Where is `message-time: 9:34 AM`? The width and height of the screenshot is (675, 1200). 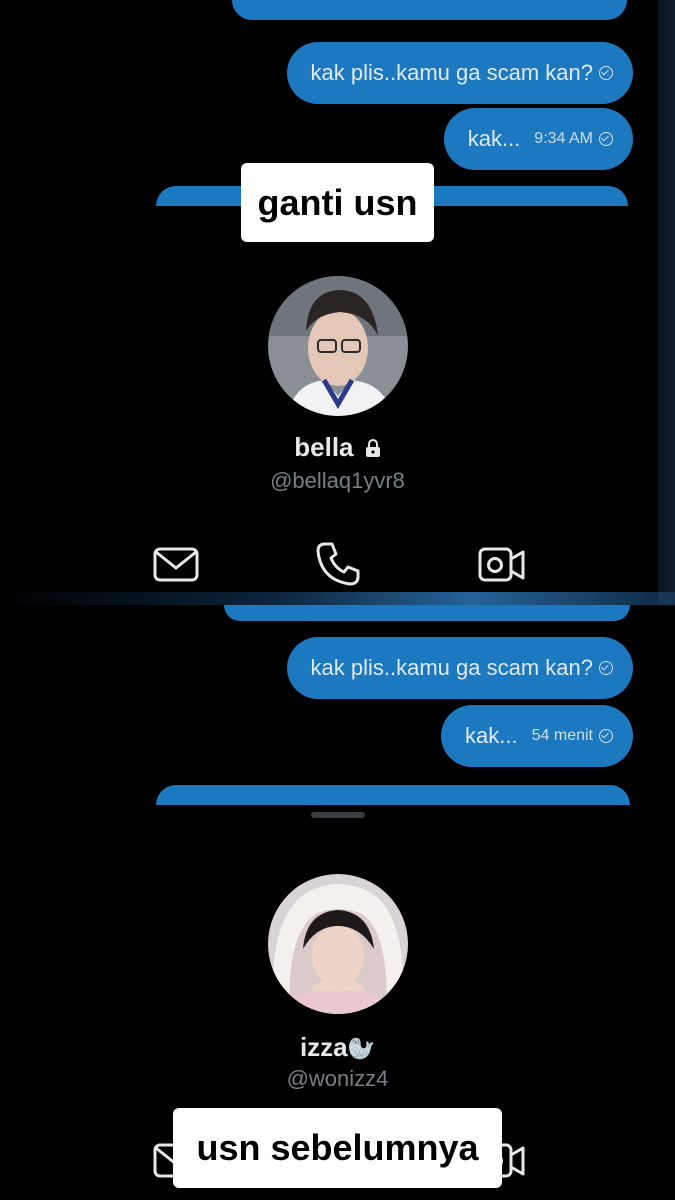 message-time: 9:34 AM is located at coordinates (563, 138).